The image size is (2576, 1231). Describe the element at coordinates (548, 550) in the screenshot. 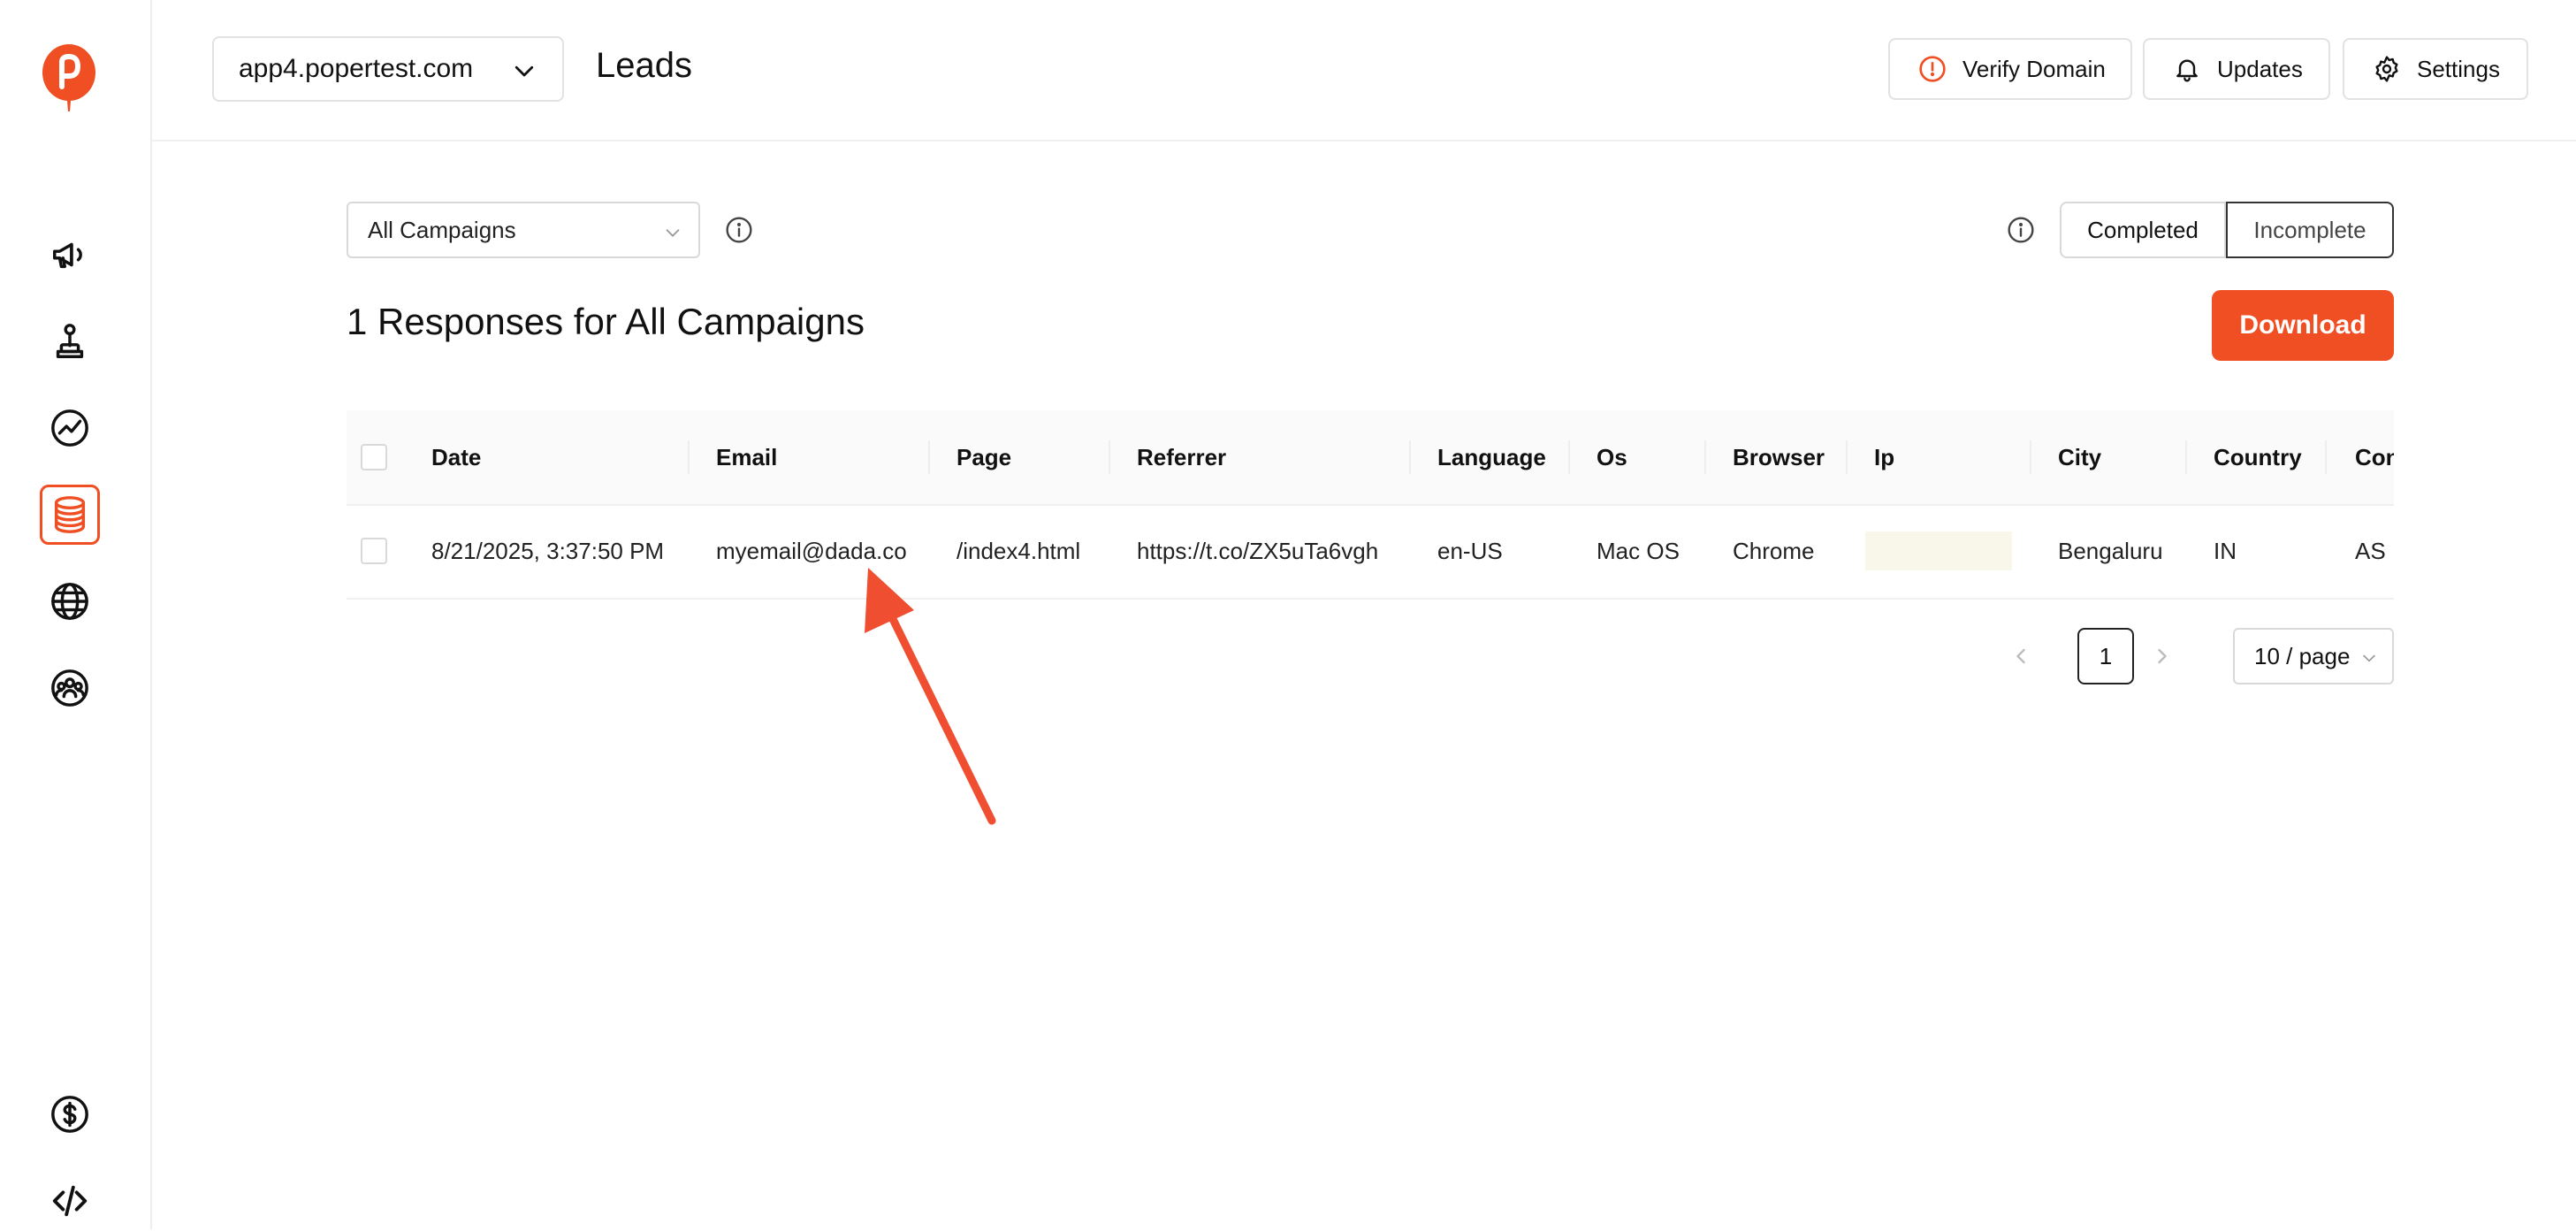

I see `cell-date: 8/21/2025, 3:37:50 PM` at that location.